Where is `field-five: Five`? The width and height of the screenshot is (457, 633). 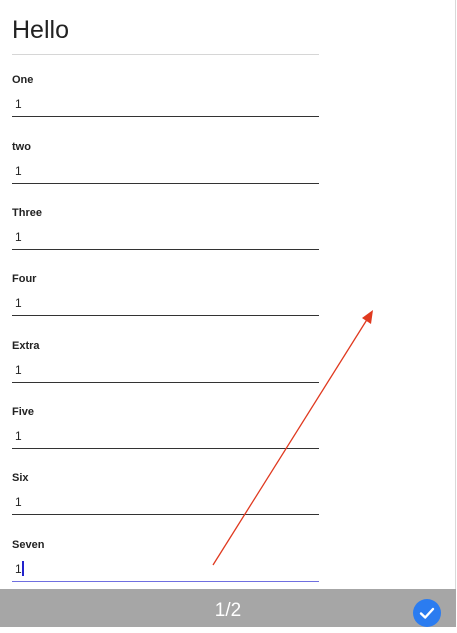
field-five: Five is located at coordinates (165, 436).